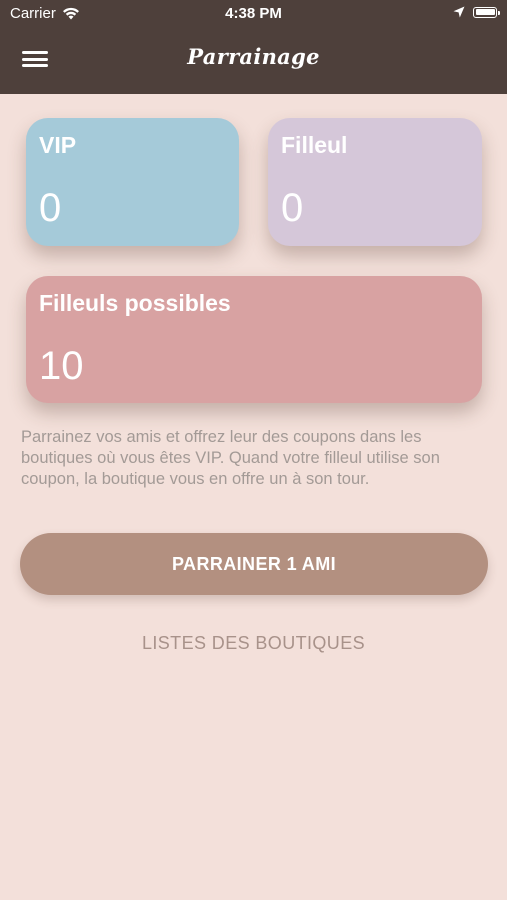 This screenshot has height=900, width=507. What do you see at coordinates (375, 182) in the screenshot?
I see `filleul-count-card: Filleul 0` at bounding box center [375, 182].